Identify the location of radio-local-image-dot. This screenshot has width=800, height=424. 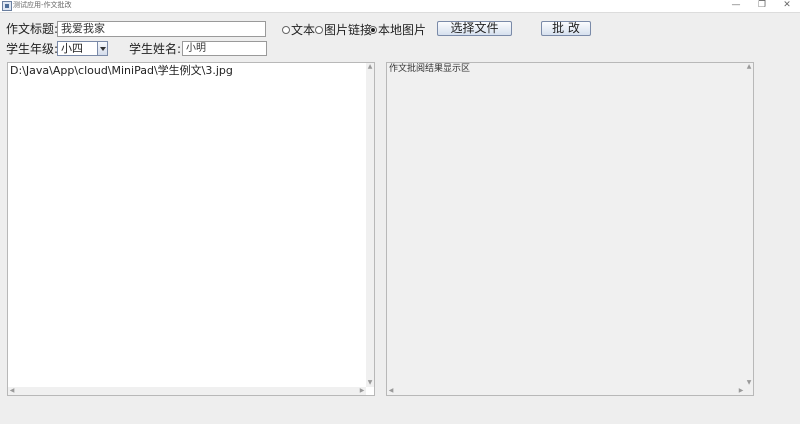
(373, 30).